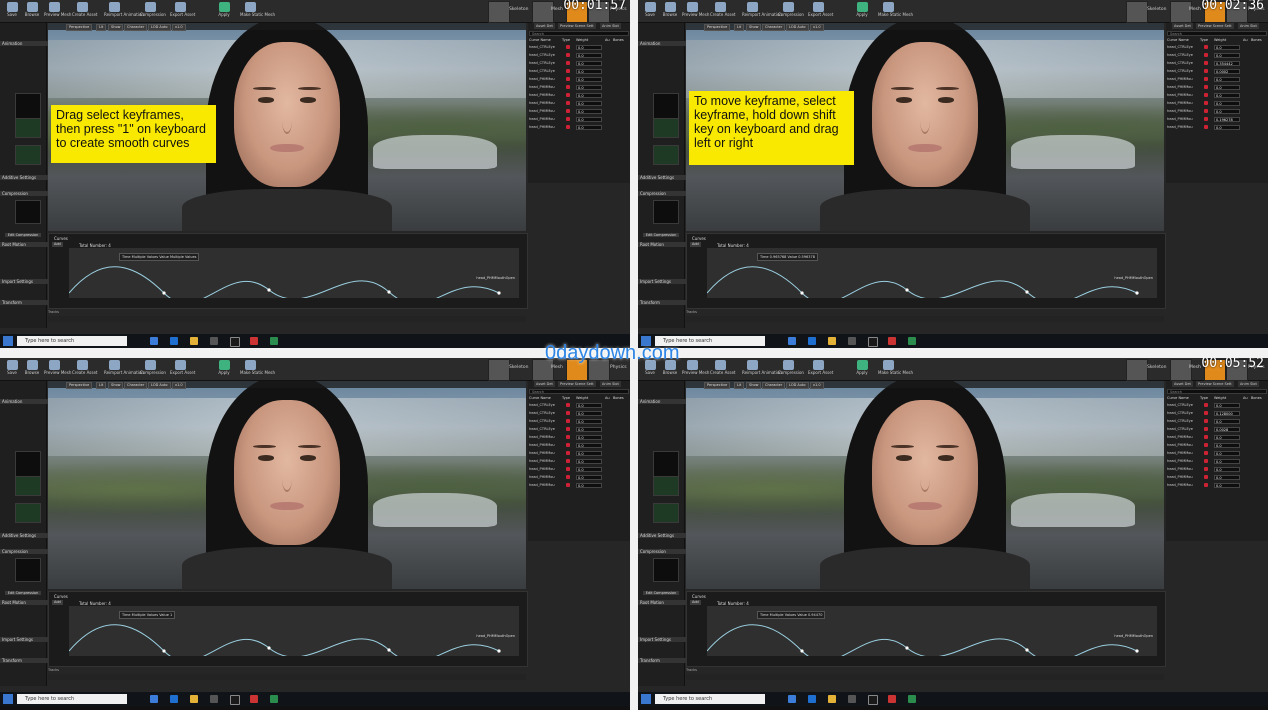 This screenshot has width=1268, height=710. I want to click on compression-button: Compression, so click(791, 369).